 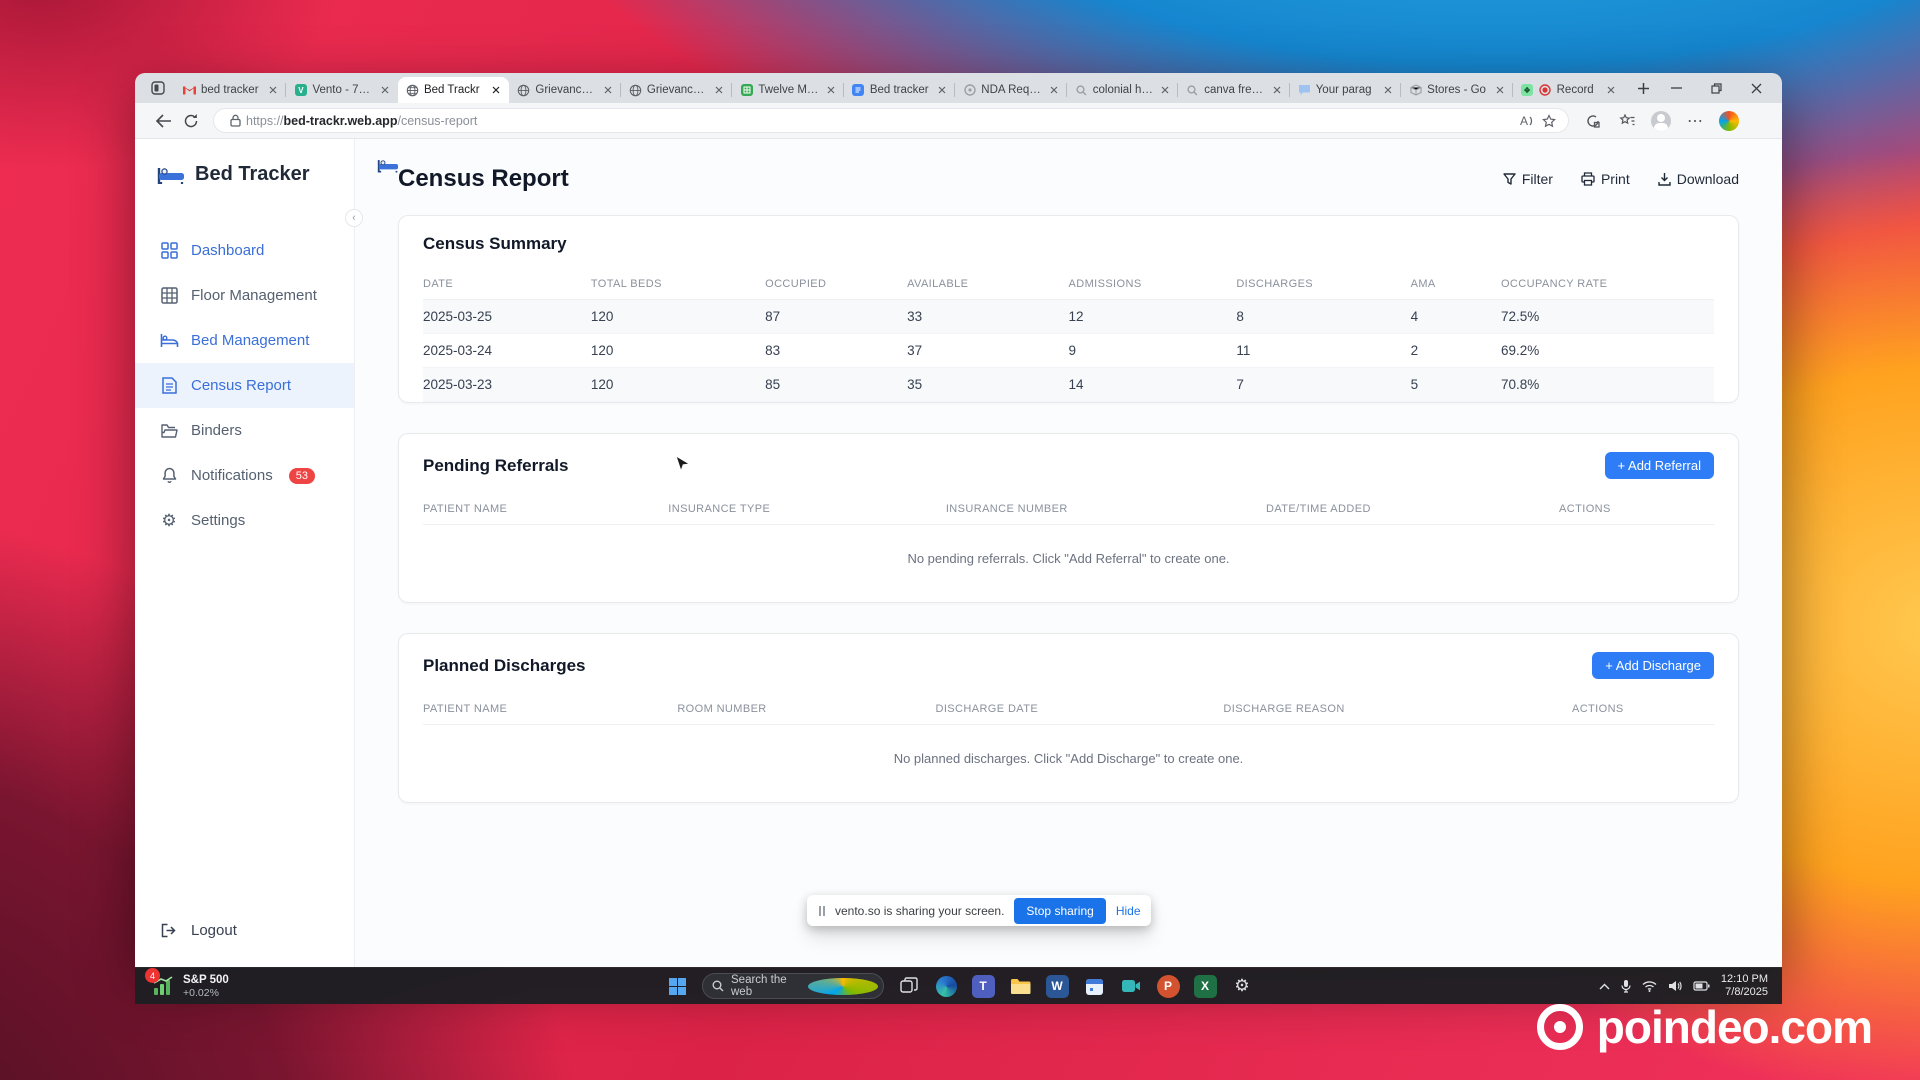 What do you see at coordinates (1659, 465) in the screenshot?
I see `add-referral-button: + Add Referral` at bounding box center [1659, 465].